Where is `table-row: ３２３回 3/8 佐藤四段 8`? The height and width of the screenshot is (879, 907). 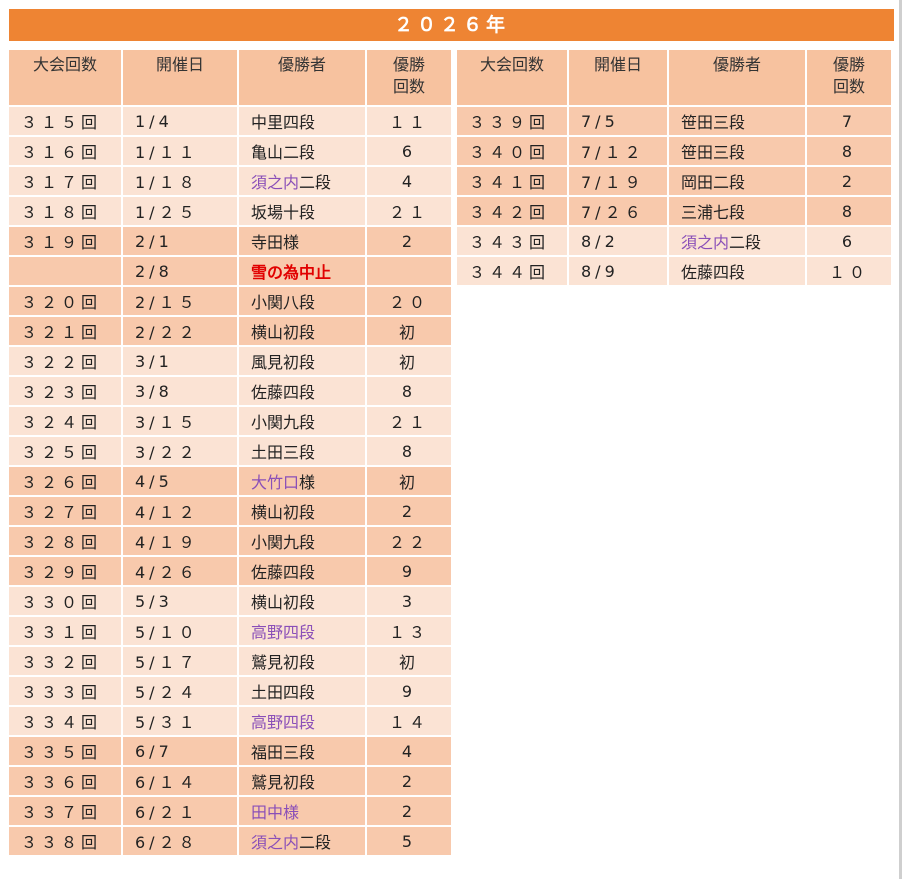 table-row: ３２３回 3/8 佐藤四段 8 is located at coordinates (230, 392).